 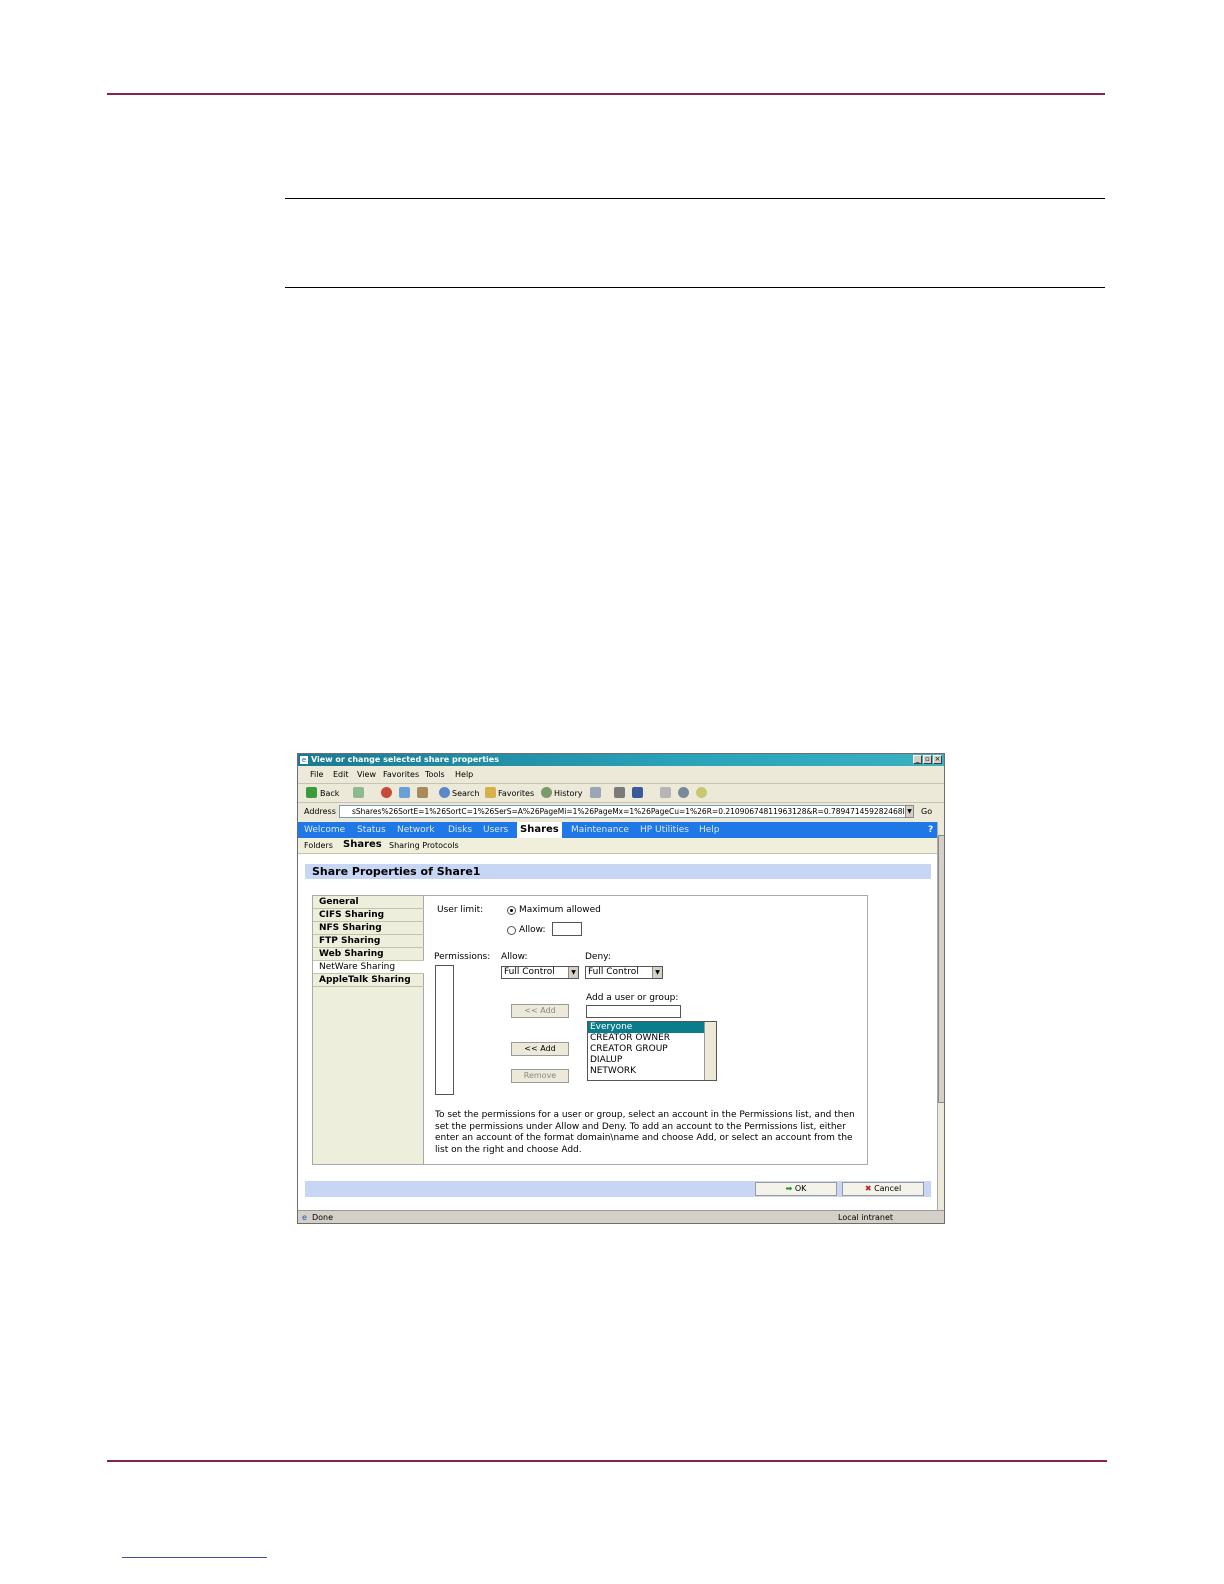 What do you see at coordinates (532, 930) in the screenshot?
I see `allow-label: Allow:` at bounding box center [532, 930].